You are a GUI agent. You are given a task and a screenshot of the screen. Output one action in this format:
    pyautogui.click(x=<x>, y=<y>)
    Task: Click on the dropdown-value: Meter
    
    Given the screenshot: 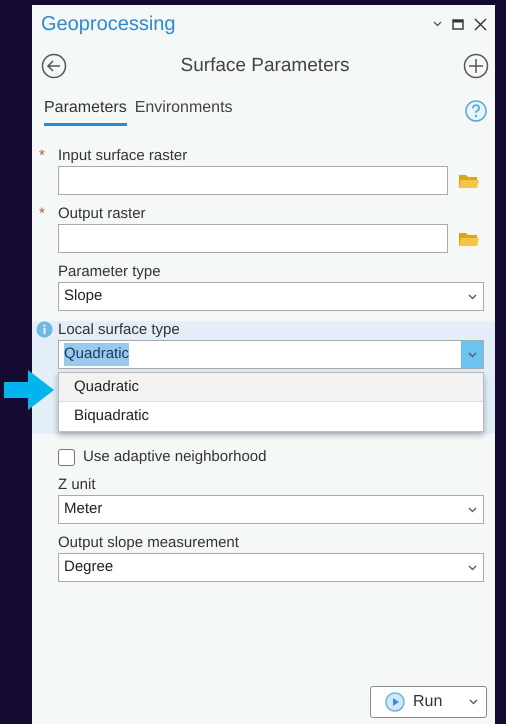 What is the action you would take?
    pyautogui.click(x=83, y=509)
    